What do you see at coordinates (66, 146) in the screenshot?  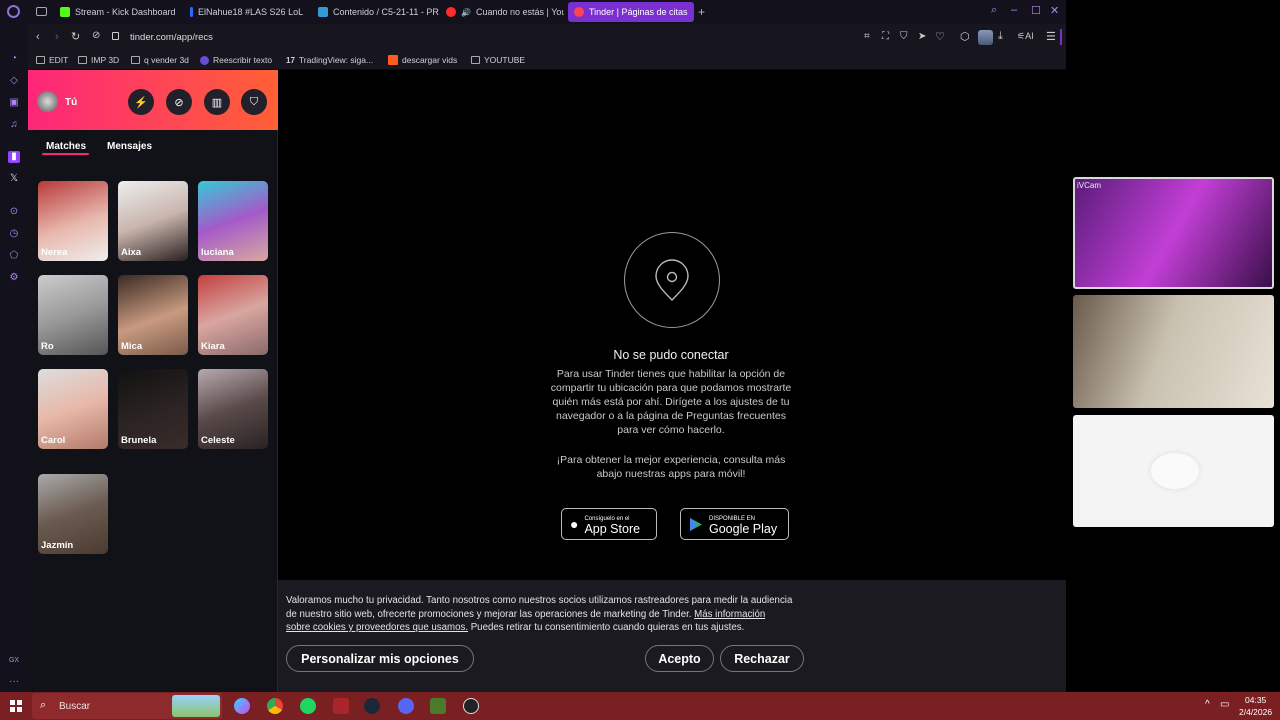 I see `tab-matches: Matches` at bounding box center [66, 146].